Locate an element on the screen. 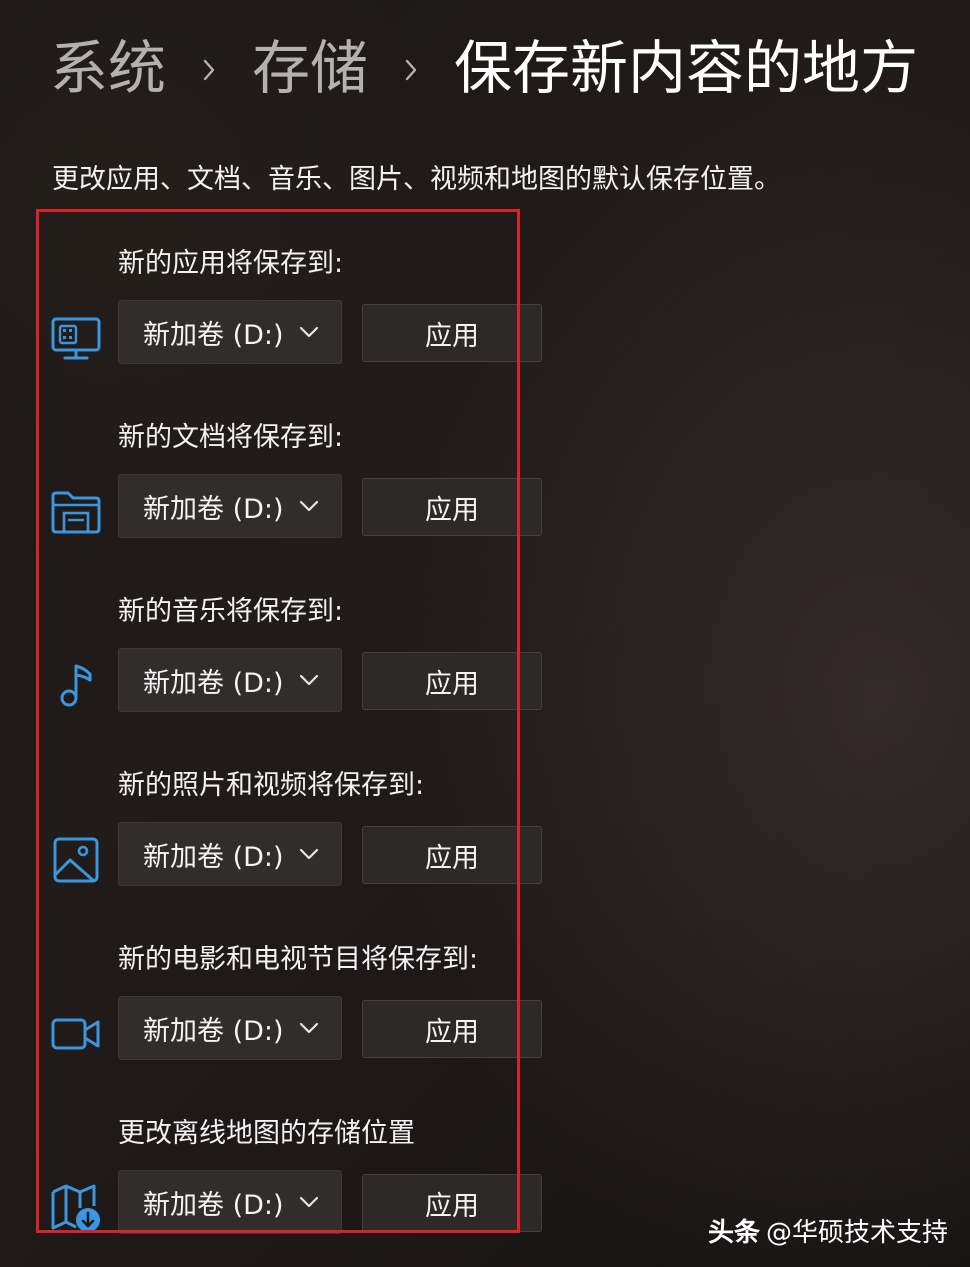 This screenshot has height=1267, width=970. breadcrumb: 系统 存储 保存新内容的地方 is located at coordinates (484, 68).